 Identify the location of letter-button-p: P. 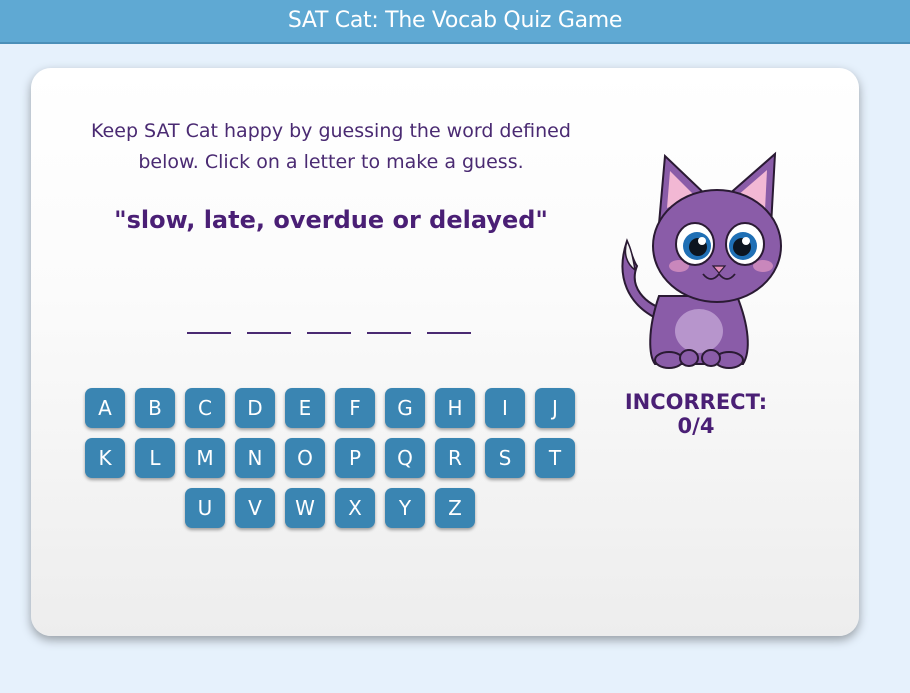
(355, 458).